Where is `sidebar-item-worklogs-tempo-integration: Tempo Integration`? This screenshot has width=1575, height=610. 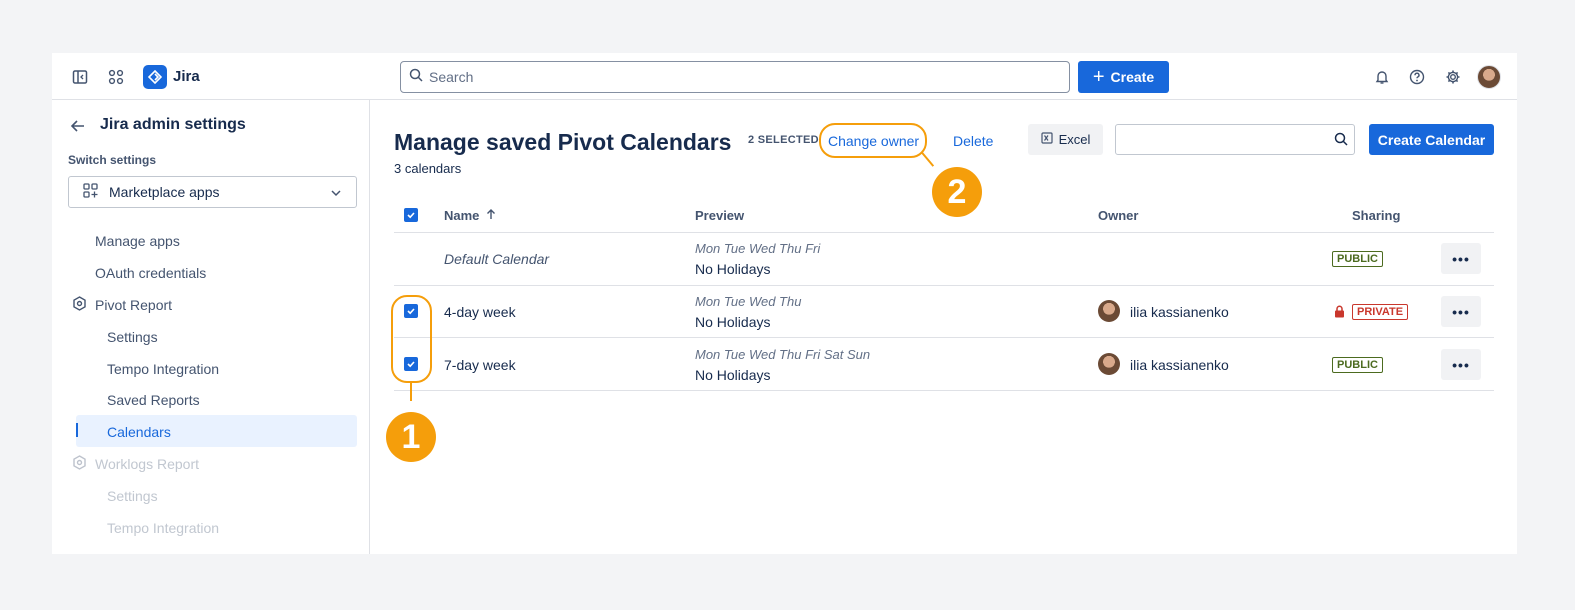
sidebar-item-worklogs-tempo-integration: Tempo Integration is located at coordinates (163, 528).